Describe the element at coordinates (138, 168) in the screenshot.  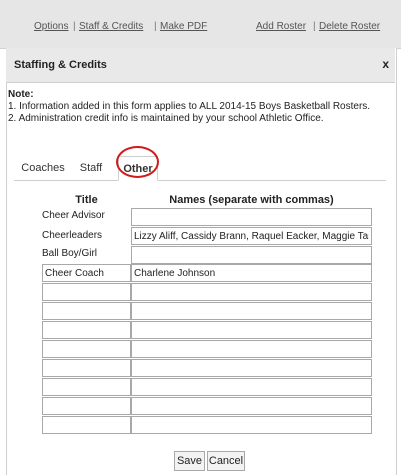
I see `tab-other: Other` at that location.